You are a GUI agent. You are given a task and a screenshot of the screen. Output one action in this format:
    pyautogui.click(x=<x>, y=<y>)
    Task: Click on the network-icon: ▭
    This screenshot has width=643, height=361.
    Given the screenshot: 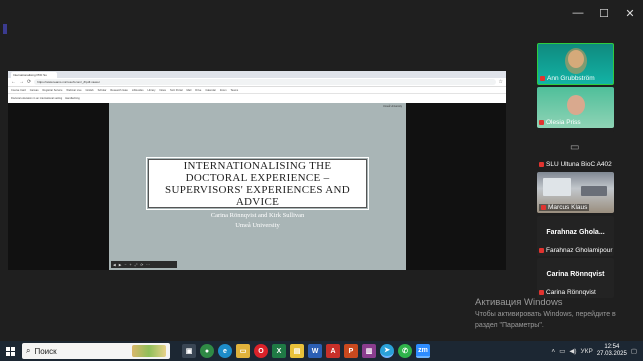 What is the action you would take?
    pyautogui.click(x=562, y=351)
    